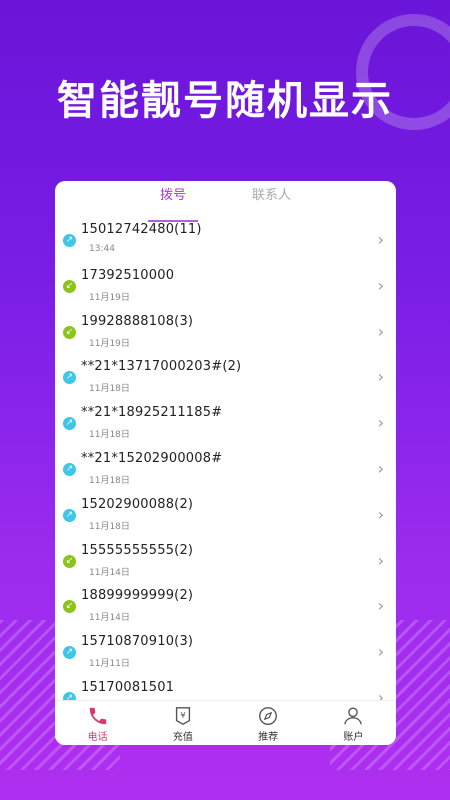 This screenshot has width=450, height=800. I want to click on call-number: 15012742480(11), so click(141, 229).